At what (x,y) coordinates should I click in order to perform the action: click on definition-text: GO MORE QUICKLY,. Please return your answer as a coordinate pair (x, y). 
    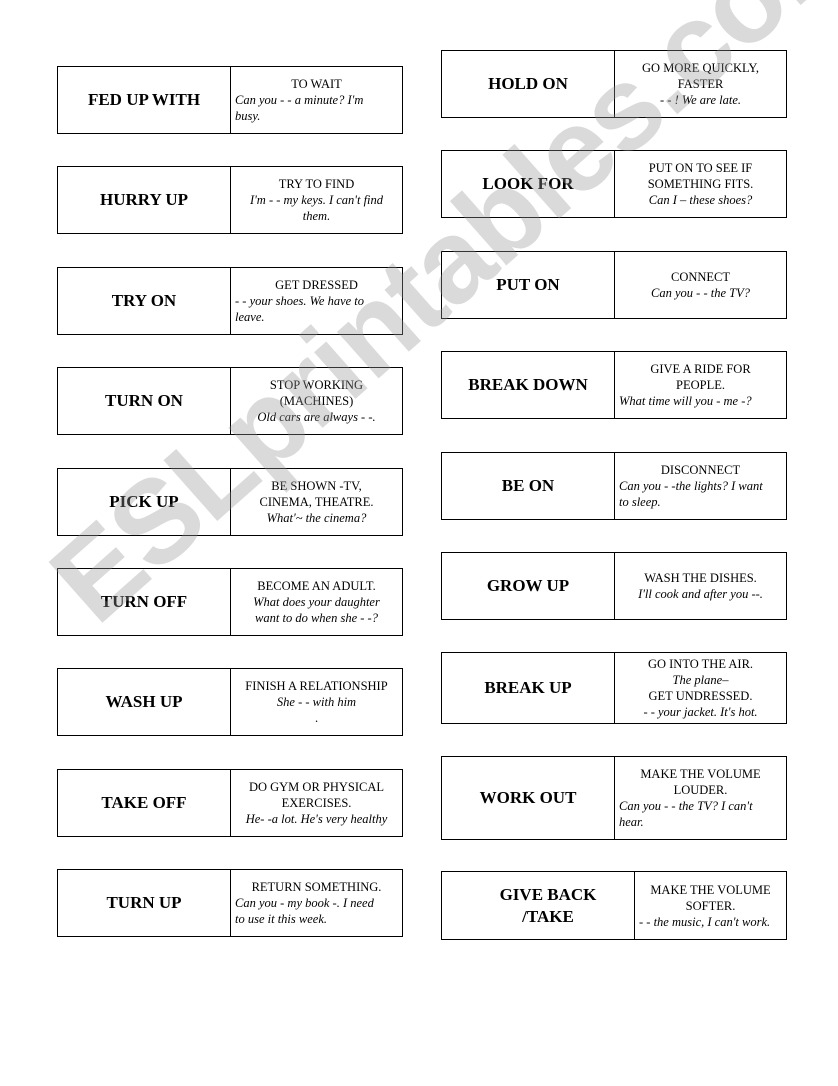
    Looking at the image, I should click on (700, 68).